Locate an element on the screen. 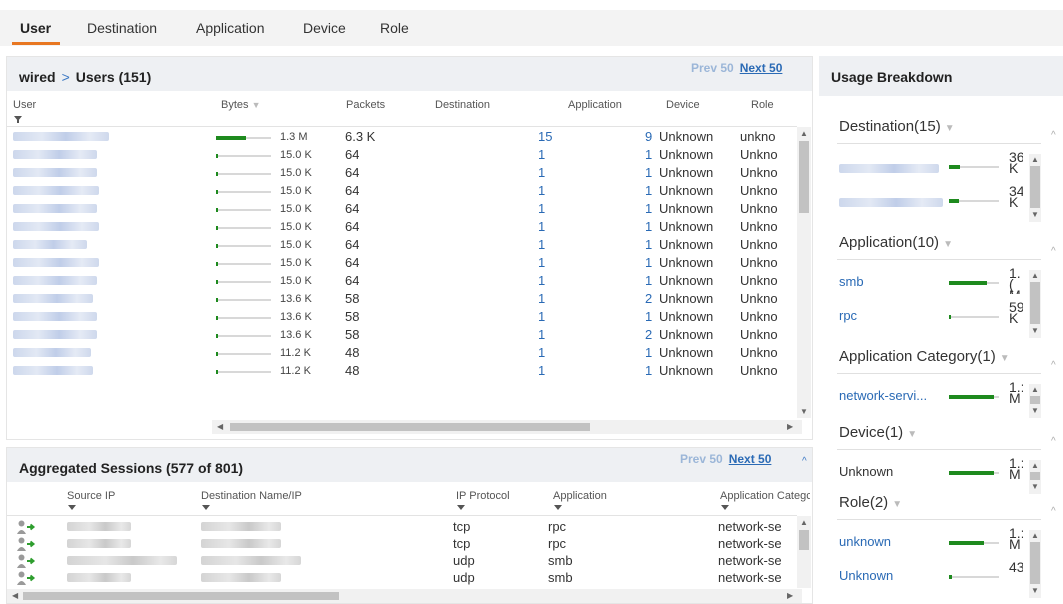 The image size is (1063, 604). destination-filter-icon is located at coordinates (206, 507).